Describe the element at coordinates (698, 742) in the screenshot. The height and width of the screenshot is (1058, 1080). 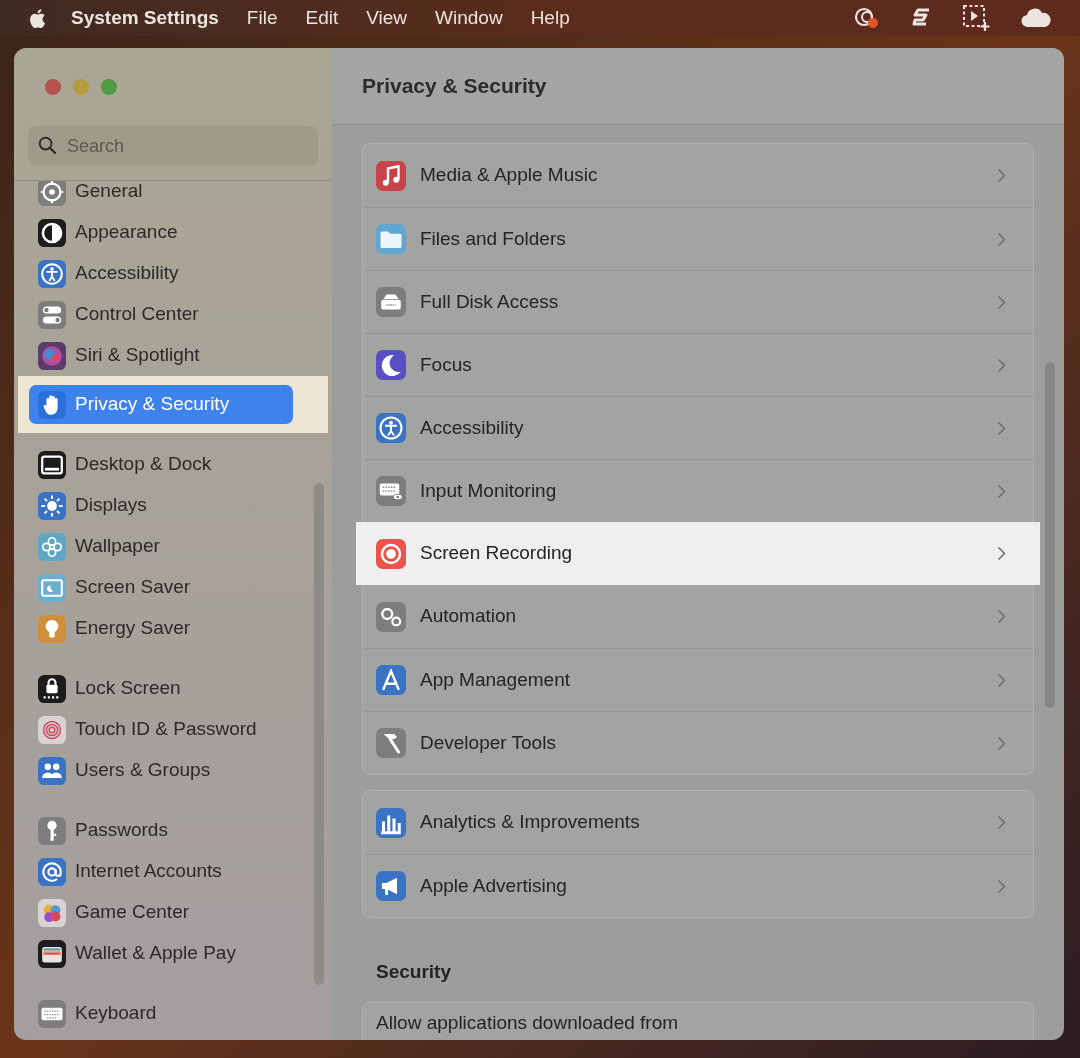
I see `settings-row: Developer Tools` at that location.